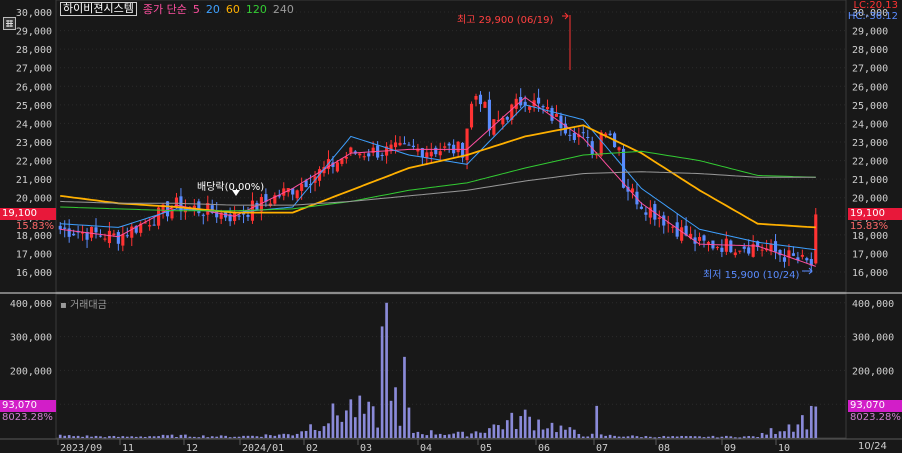 This screenshot has width=902, height=453. I want to click on grid-icon, so click(9, 23).